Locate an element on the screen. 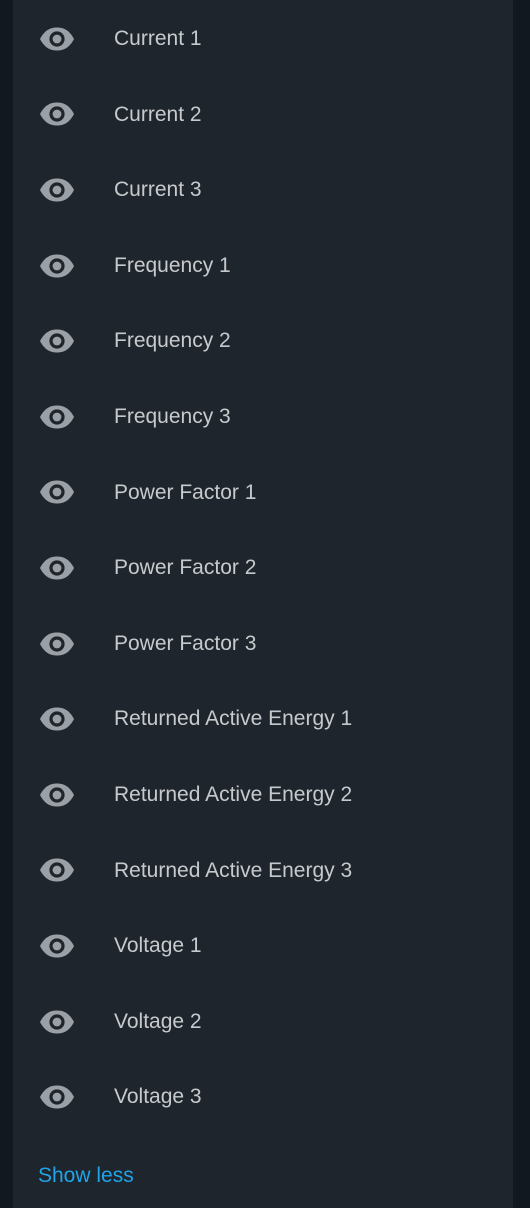 This screenshot has width=530, height=1208. entity-label: Frequency 3 is located at coordinates (172, 416).